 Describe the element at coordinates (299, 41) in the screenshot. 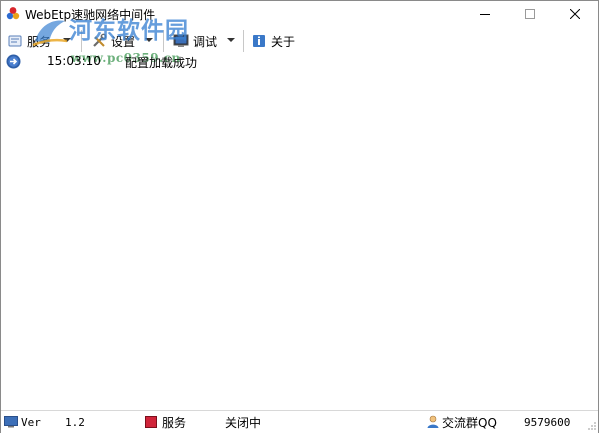

I see `toolbar: 服务 设置 调试 关于` at that location.